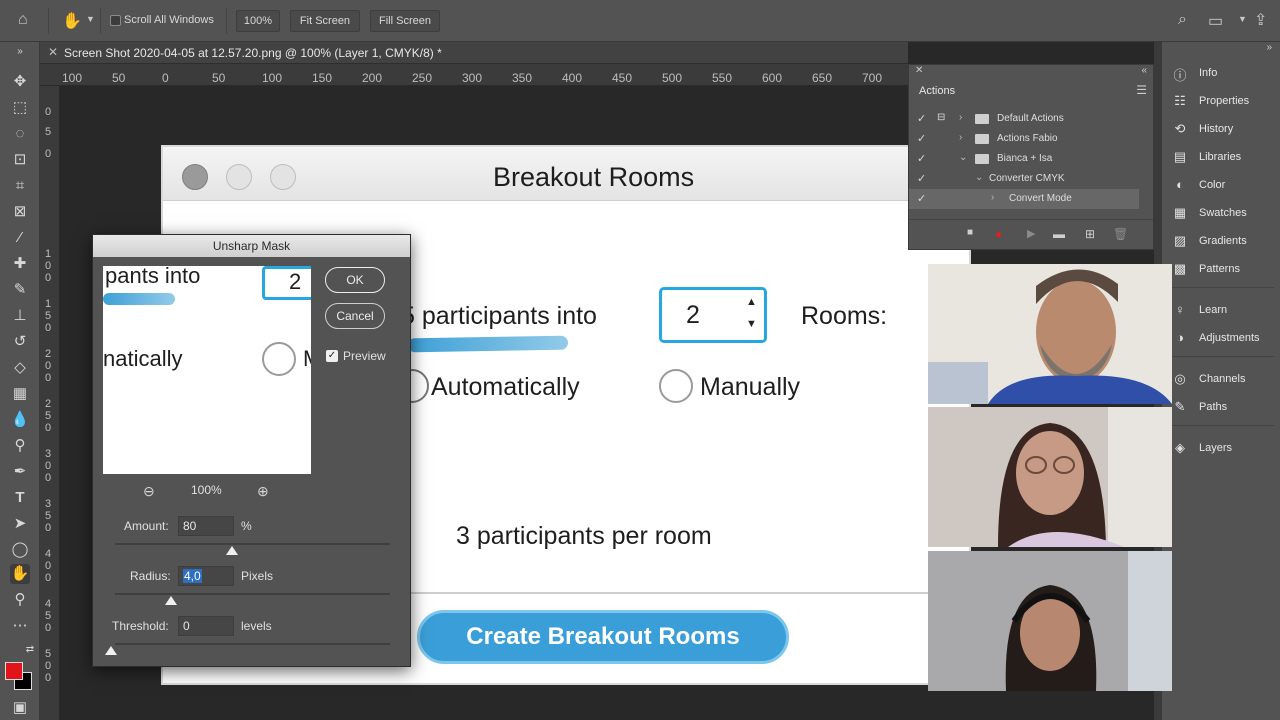 The image size is (1280, 720). What do you see at coordinates (1024, 119) in the screenshot?
I see `action-set-row: ✓ ⊟ › Default Actions` at bounding box center [1024, 119].